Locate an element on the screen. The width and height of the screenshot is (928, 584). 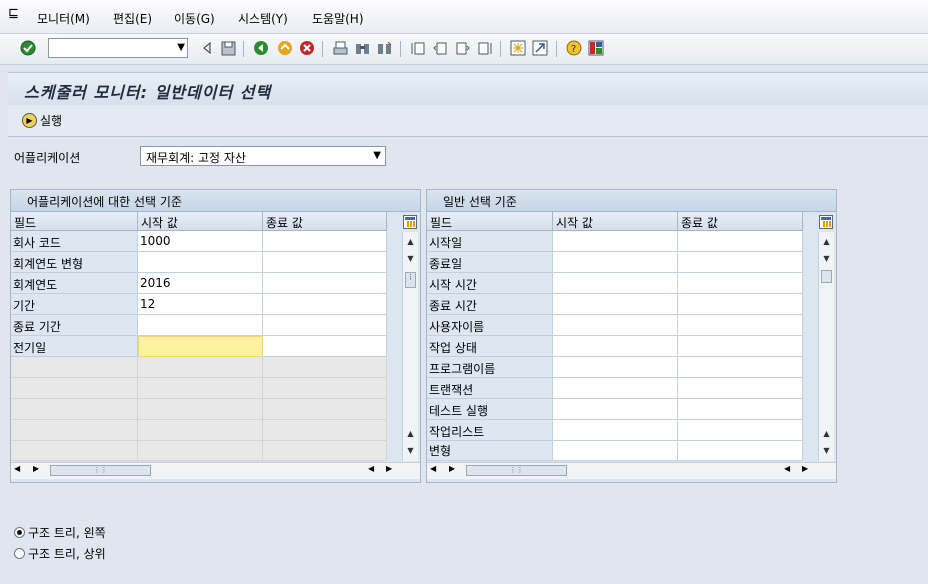
command-dropdown-icon: ▼ is located at coordinates (181, 47).